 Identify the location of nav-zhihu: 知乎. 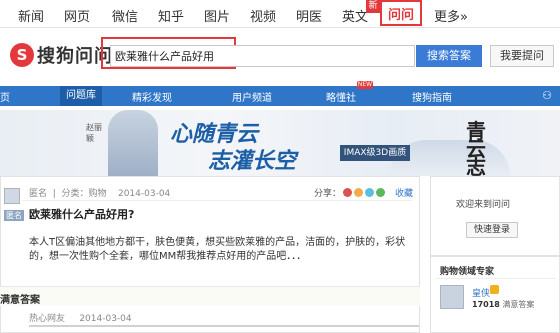
(171, 15).